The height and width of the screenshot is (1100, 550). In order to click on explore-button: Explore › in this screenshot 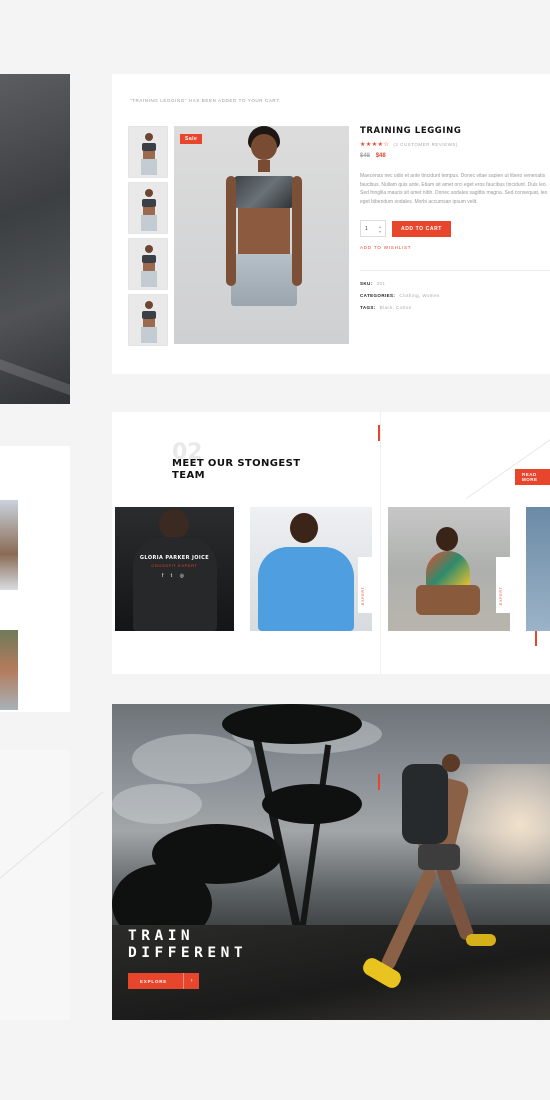, I will do `click(164, 981)`.